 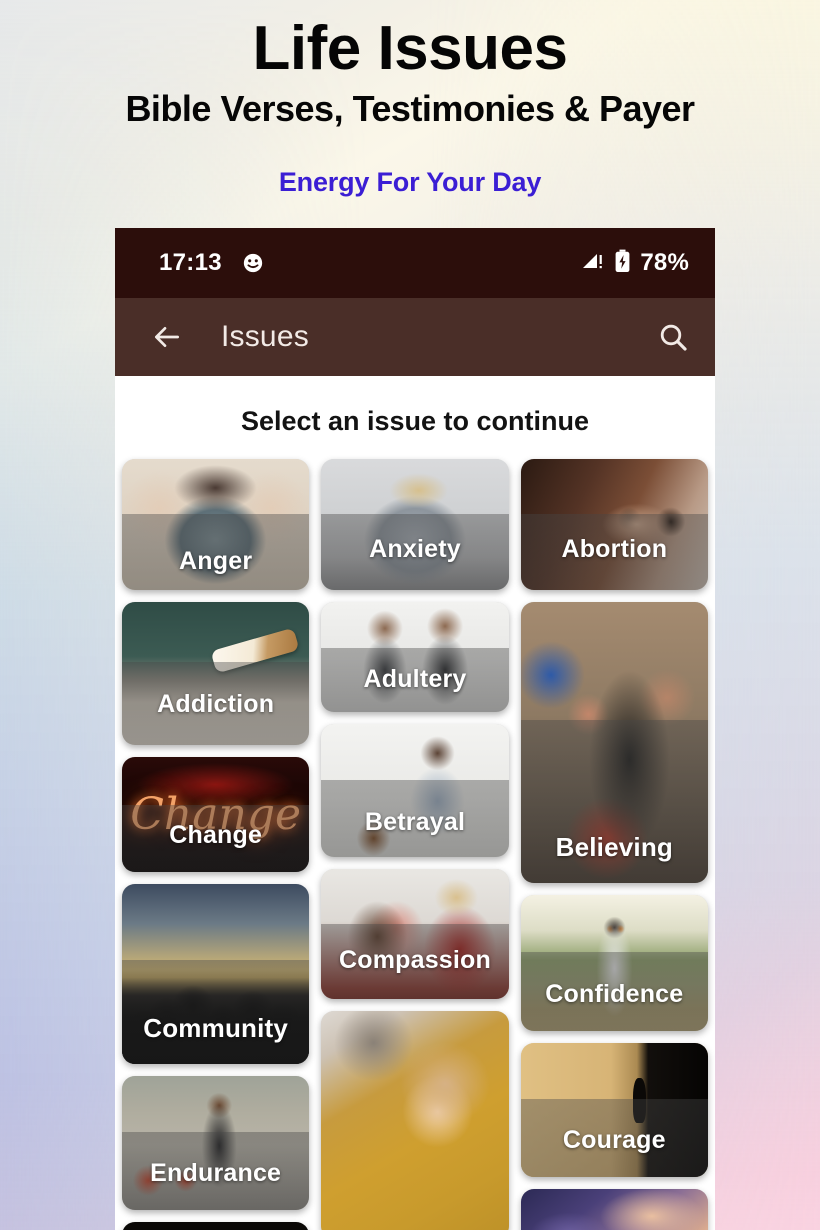 What do you see at coordinates (415, 679) in the screenshot?
I see `issue-card-label: Adultery` at bounding box center [415, 679].